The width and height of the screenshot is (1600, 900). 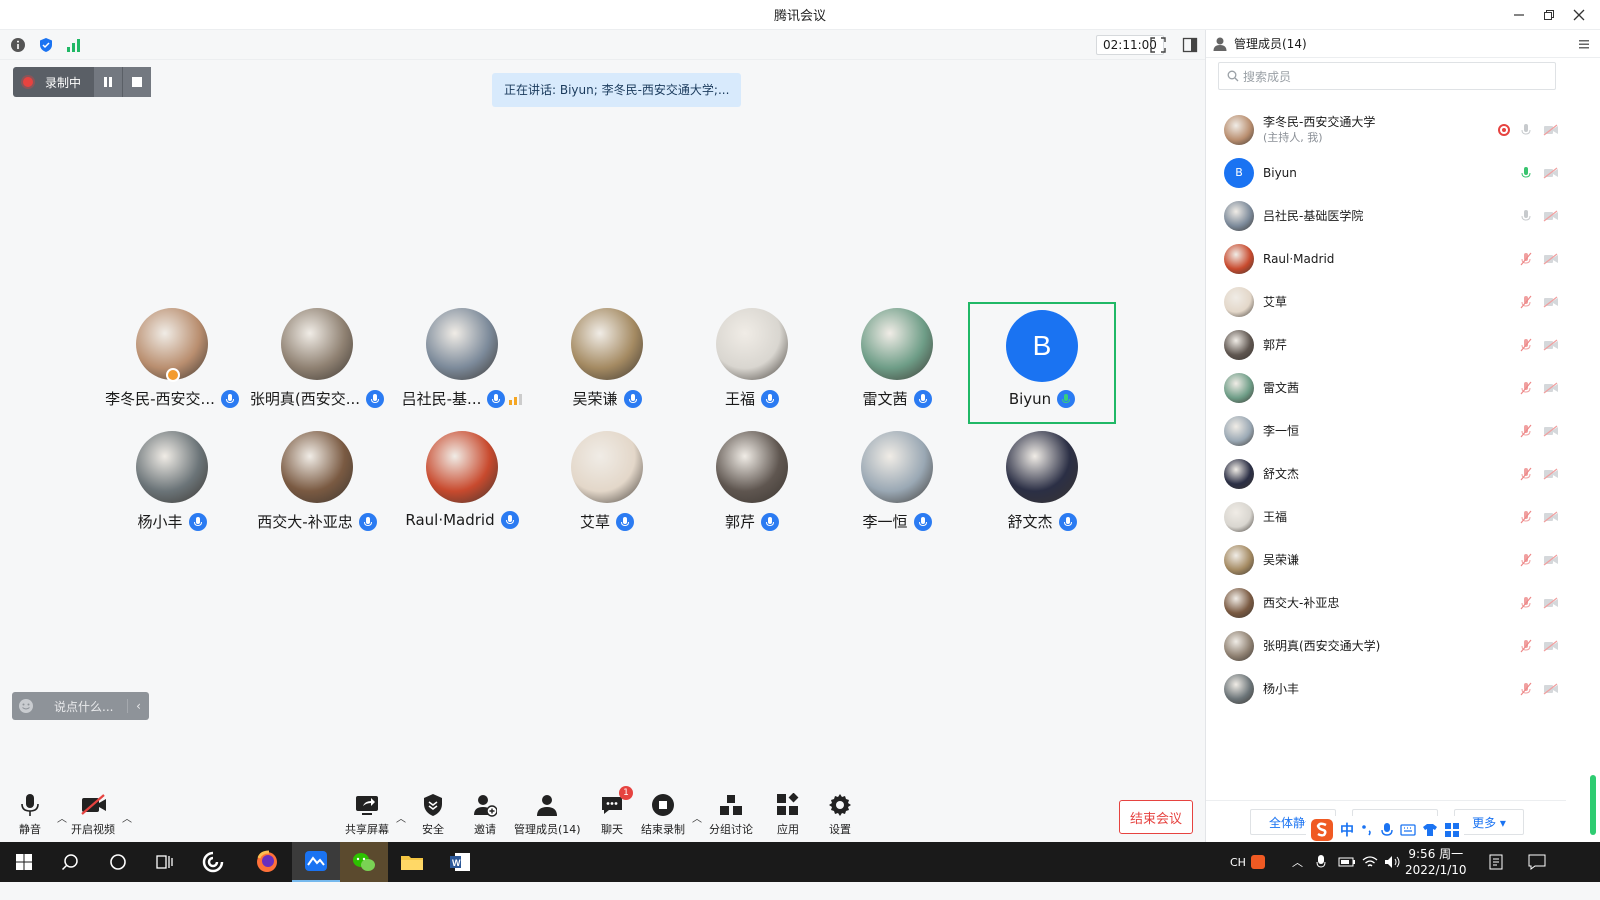 I want to click on chat-button: 1 聊天, so click(x=616, y=811).